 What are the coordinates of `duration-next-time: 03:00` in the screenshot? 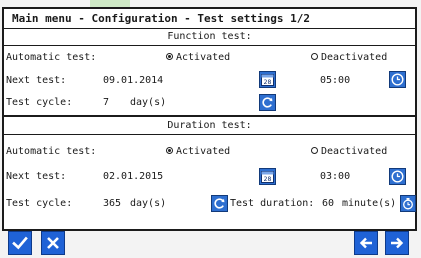 It's located at (335, 176).